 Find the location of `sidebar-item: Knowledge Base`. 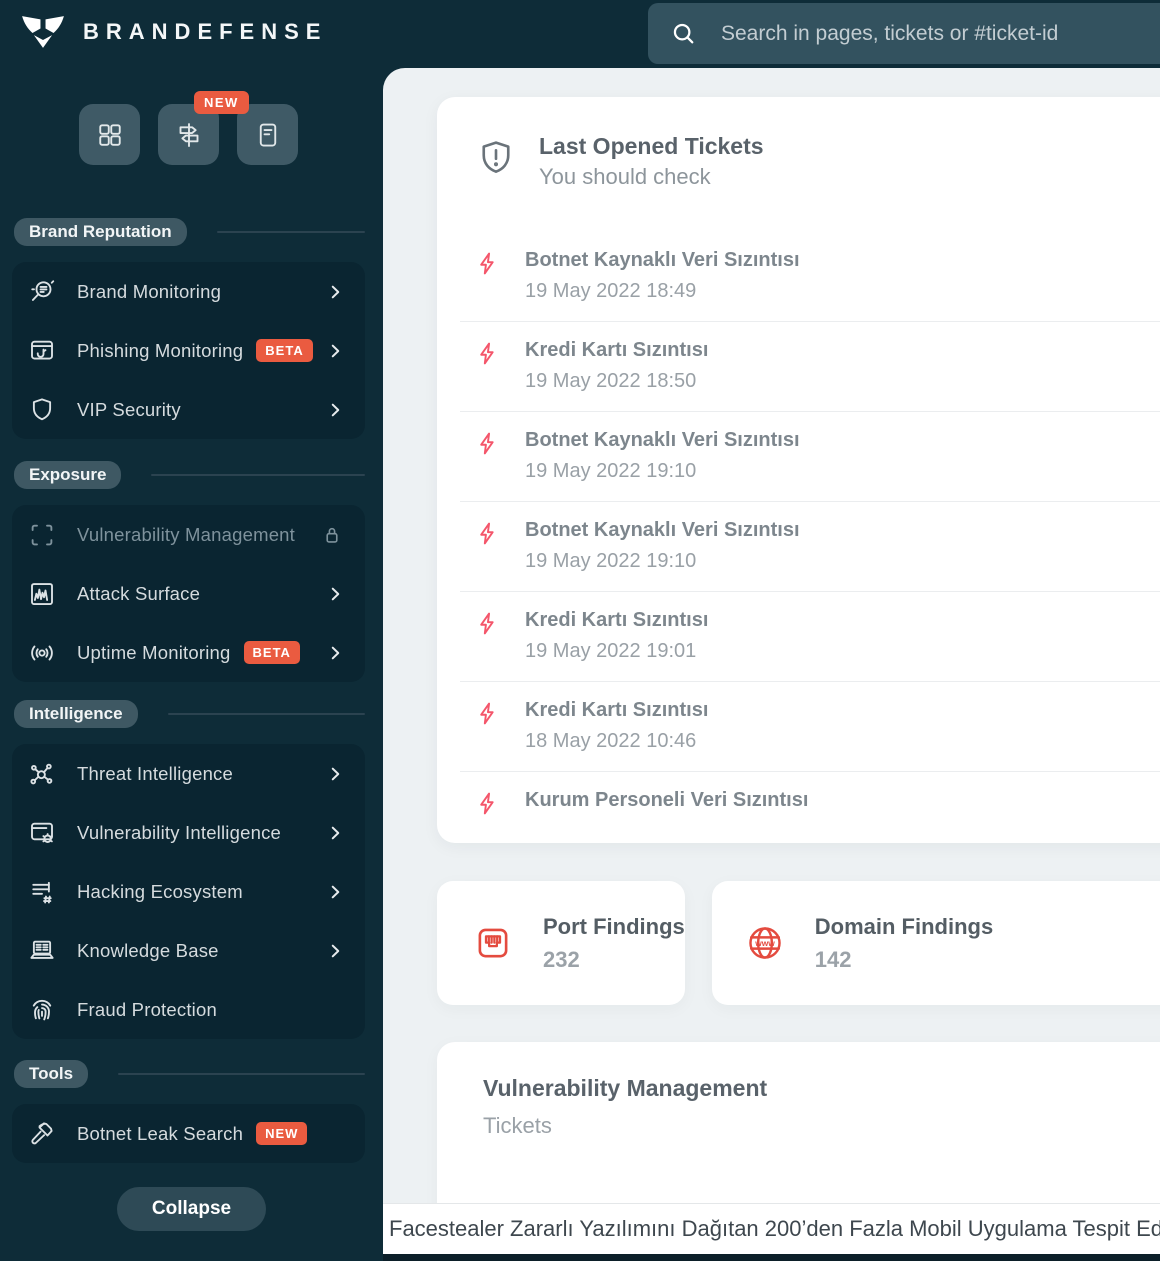

sidebar-item: Knowledge Base is located at coordinates (188, 950).